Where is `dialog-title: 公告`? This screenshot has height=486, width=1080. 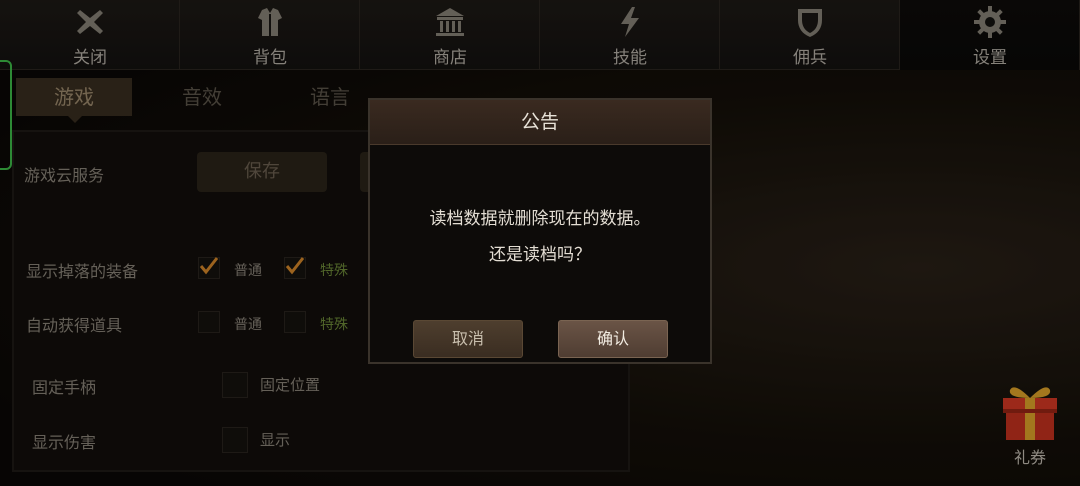
dialog-title: 公告 is located at coordinates (540, 122).